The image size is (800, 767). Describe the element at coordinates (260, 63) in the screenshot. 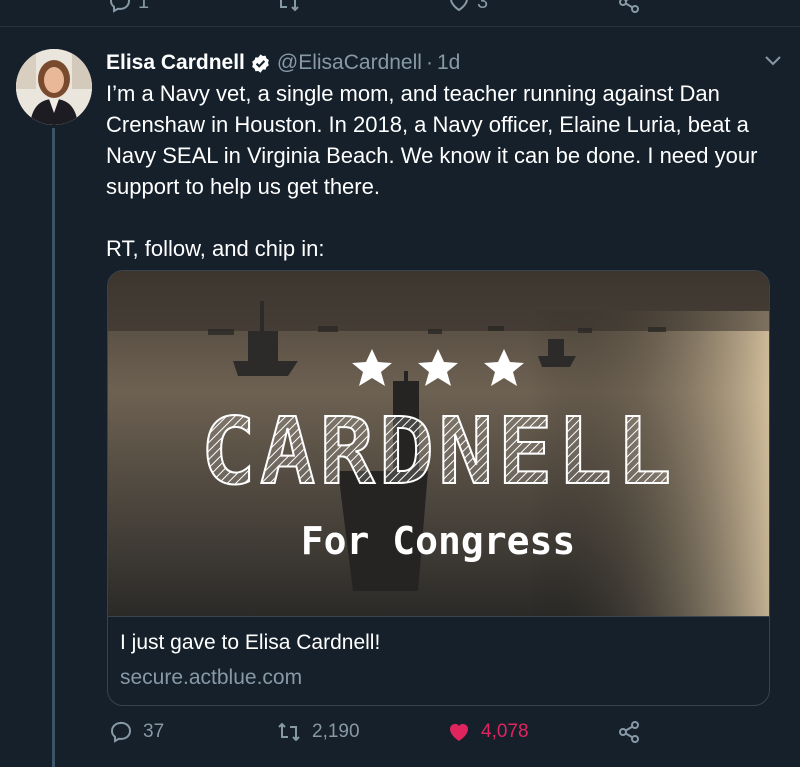

I see `verified-icon` at that location.